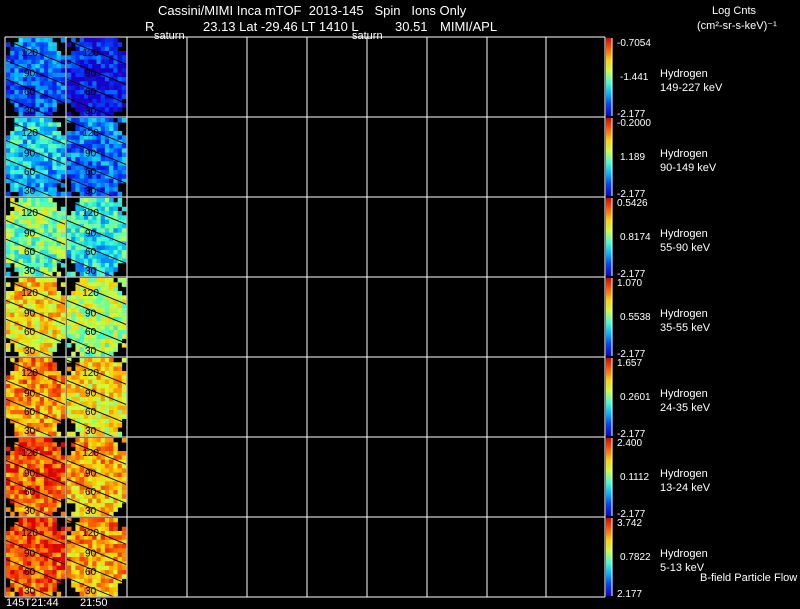 Image resolution: width=800 pixels, height=609 pixels. Describe the element at coordinates (632, 157) in the screenshot. I see `colorbar-mid-label: 1.189` at that location.